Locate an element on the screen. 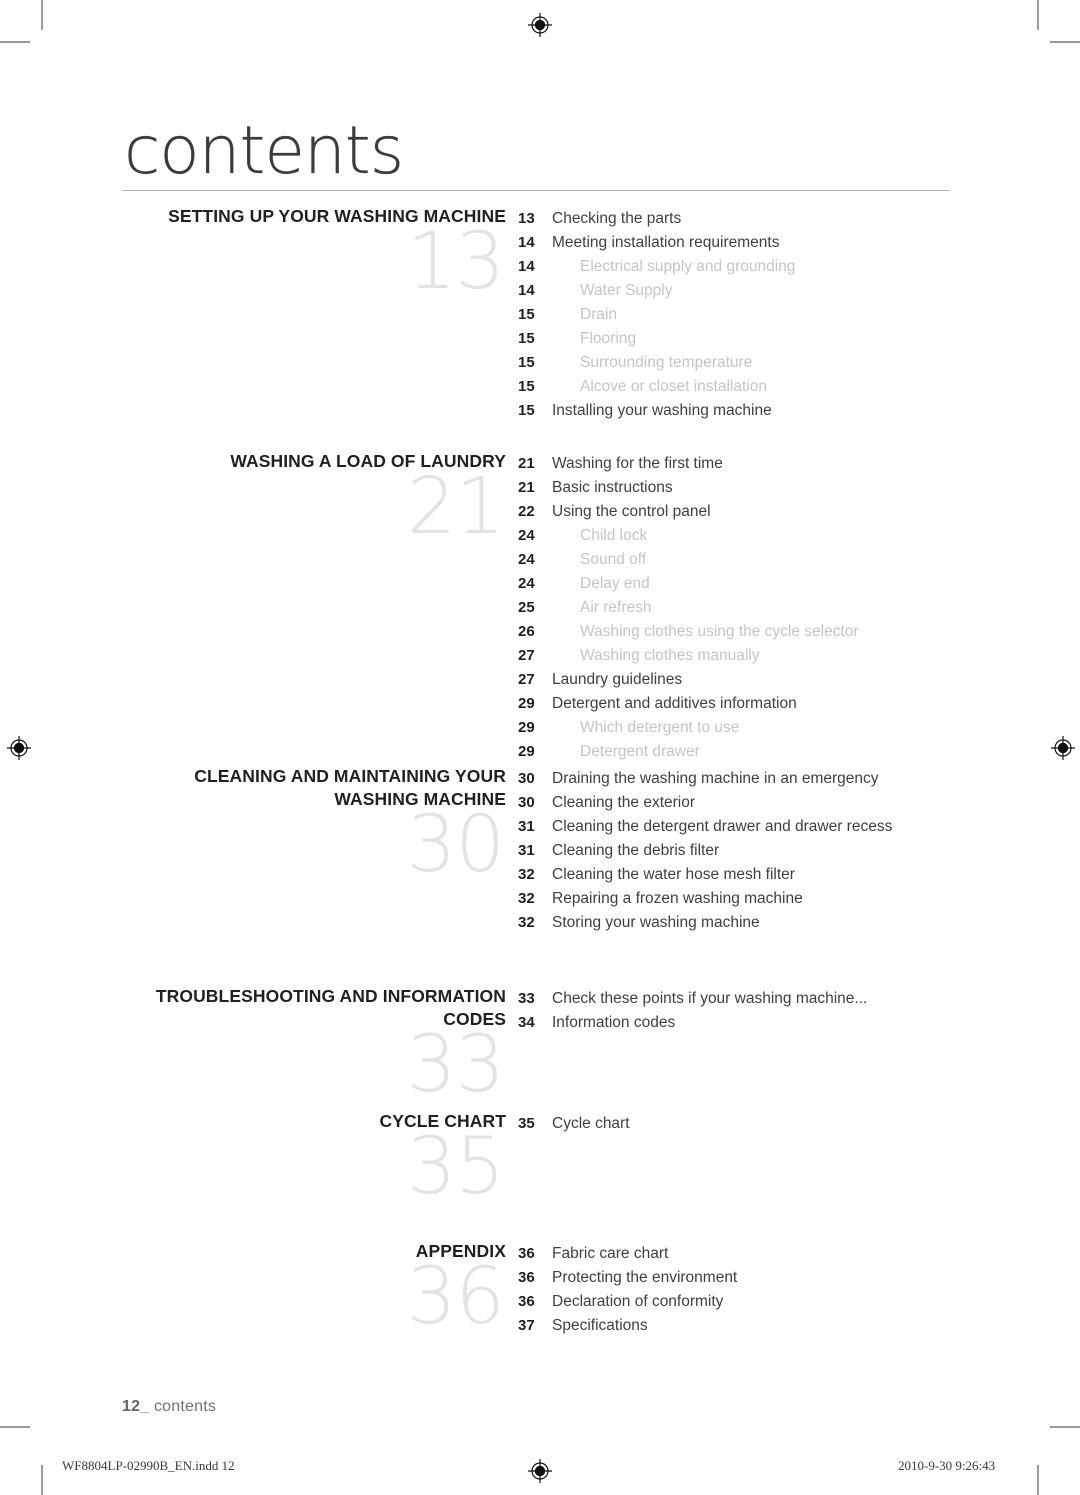 Image resolution: width=1080 pixels, height=1495 pixels. toc-entry-label: Cleaning the water hose mesh filter is located at coordinates (673, 874).